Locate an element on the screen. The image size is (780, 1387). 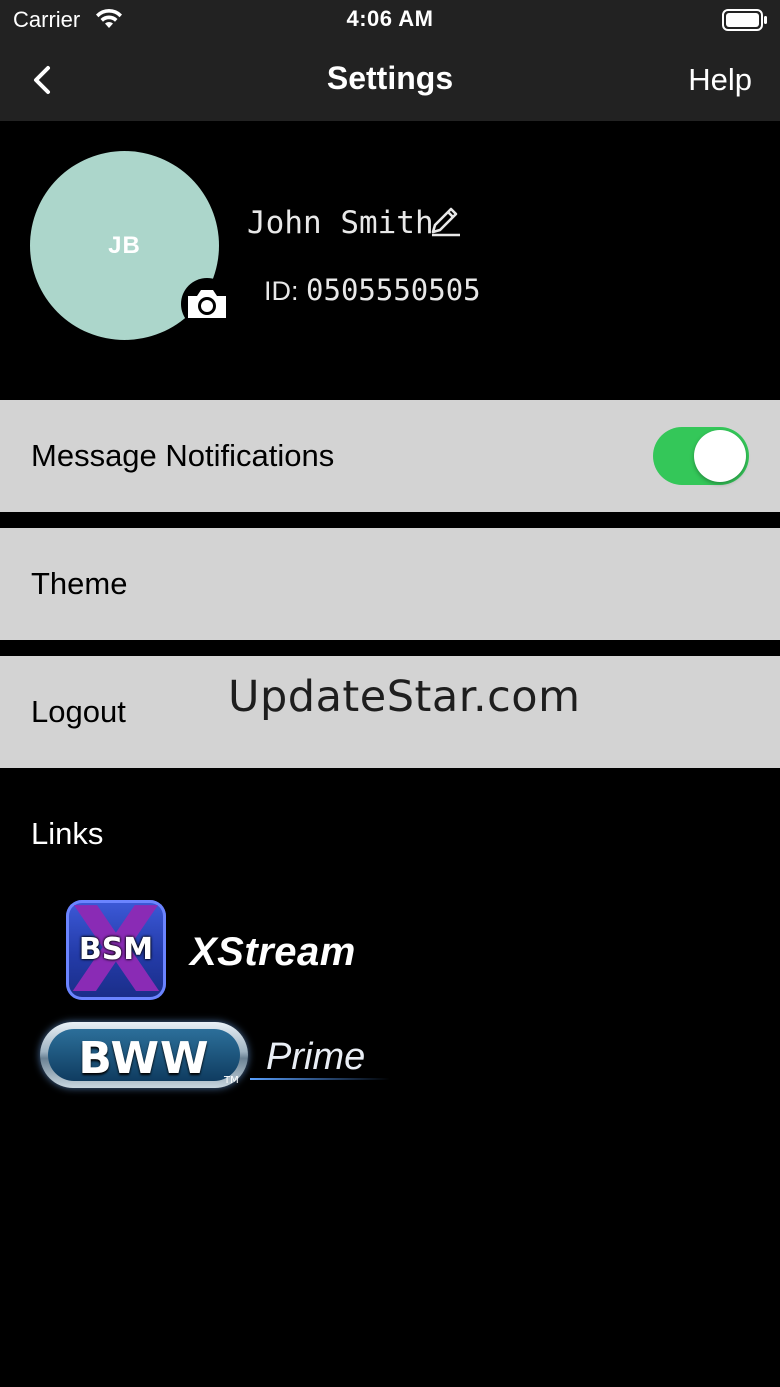
bww-prime-link: BWW TM Prime is located at coordinates (220, 1056).